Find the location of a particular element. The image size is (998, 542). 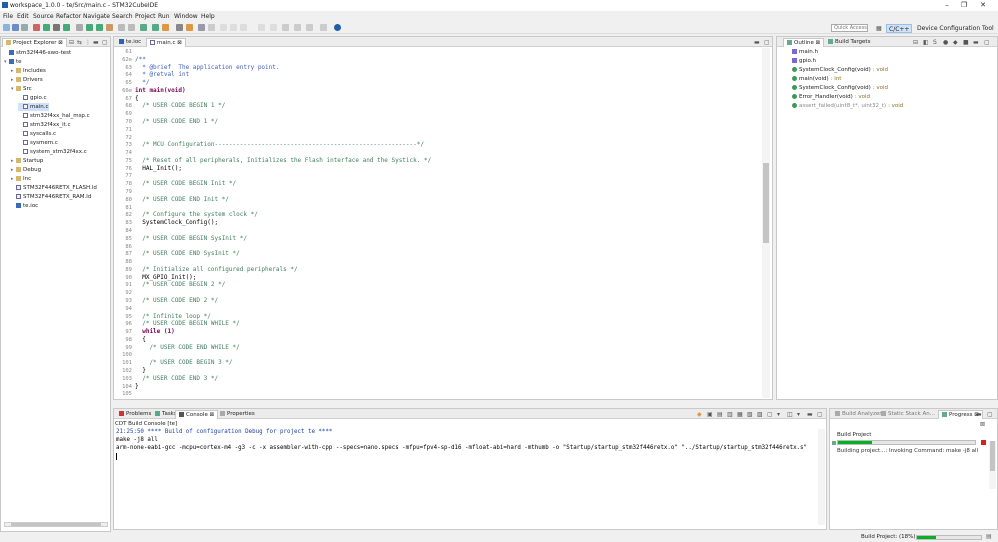

tab-console: Console ⊠ is located at coordinates (197, 414).